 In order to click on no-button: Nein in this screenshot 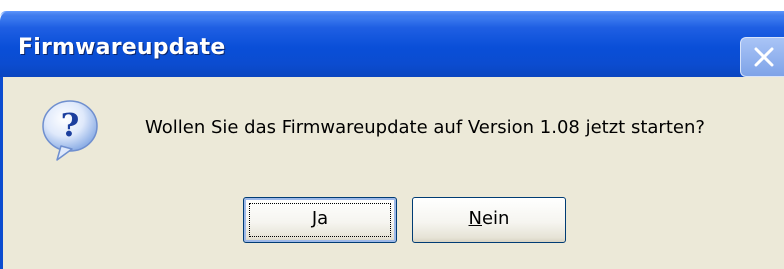, I will do `click(489, 220)`.